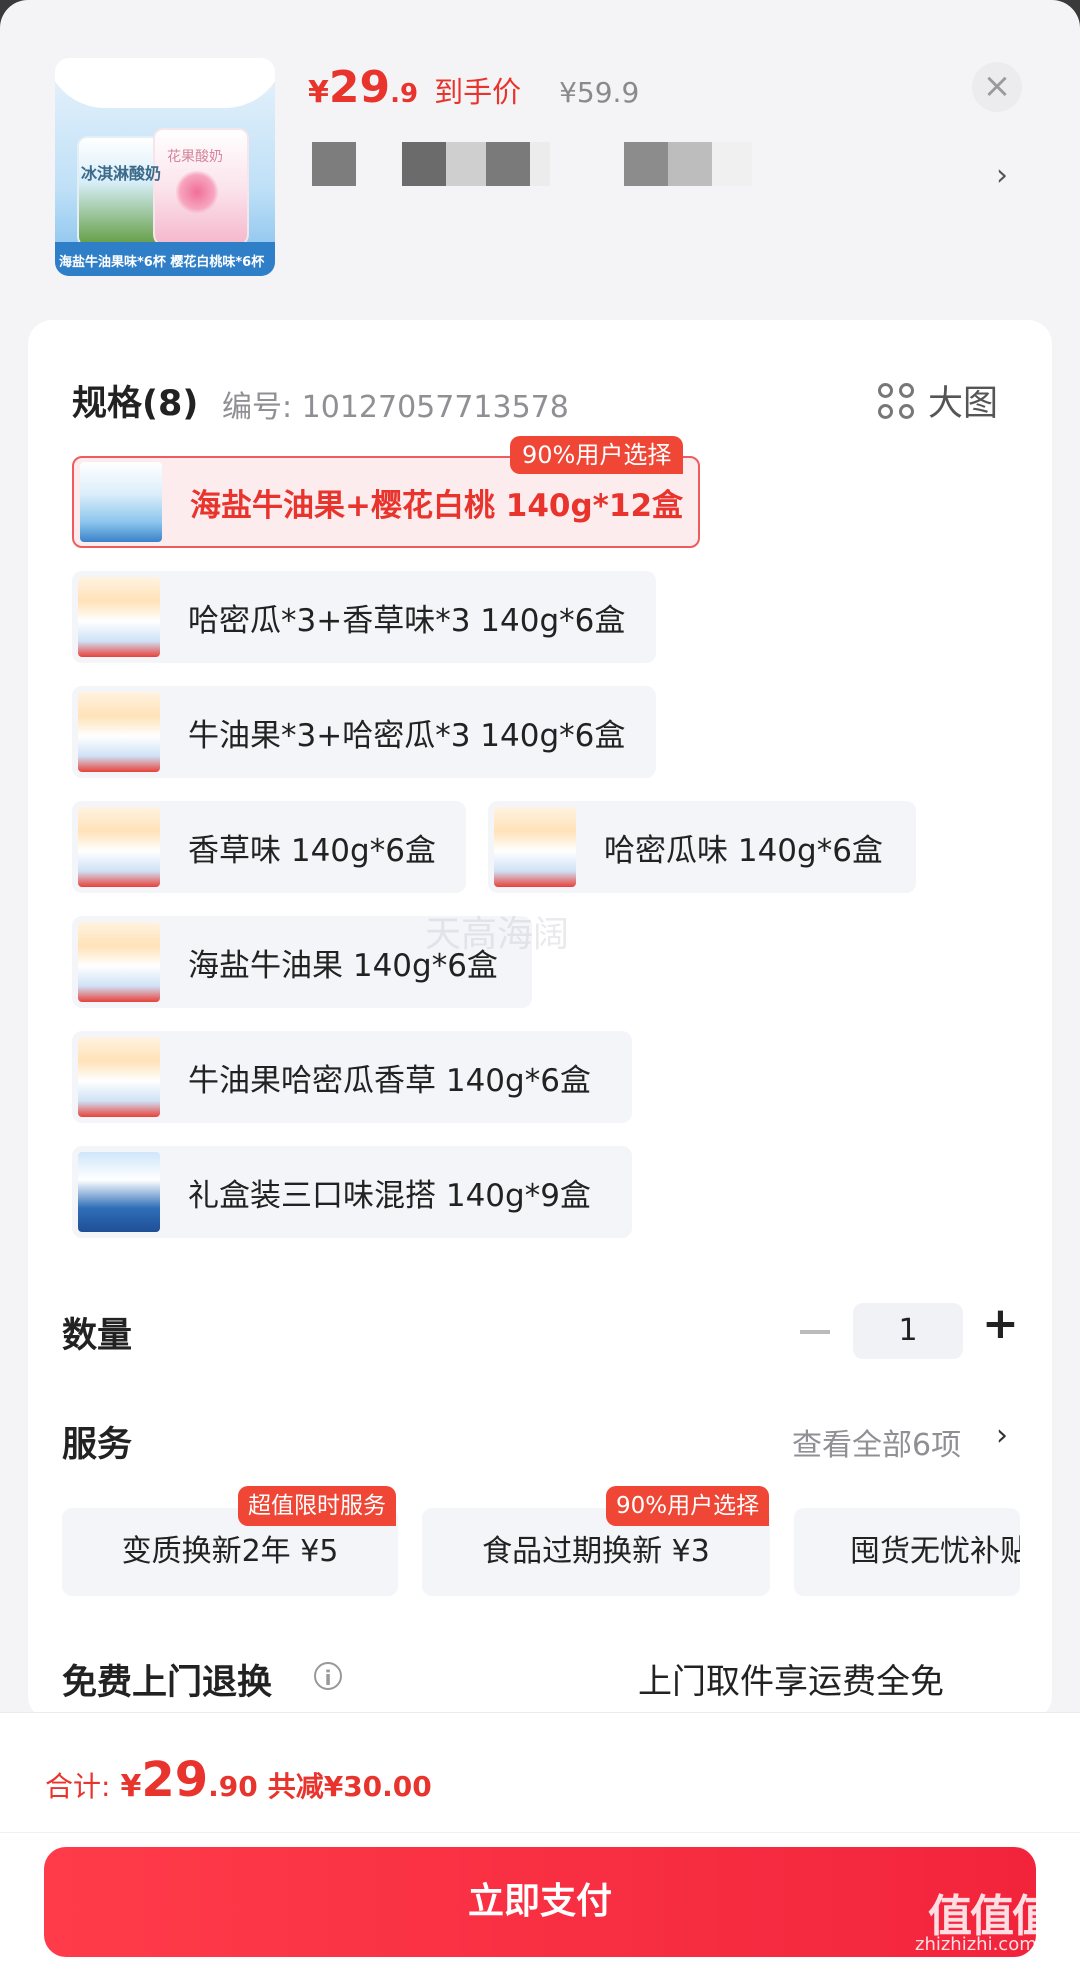 Image resolution: width=1080 pixels, height=1965 pixels. I want to click on spec-option: 牛油果哈密瓜香草 140g*6盒, so click(352, 1077).